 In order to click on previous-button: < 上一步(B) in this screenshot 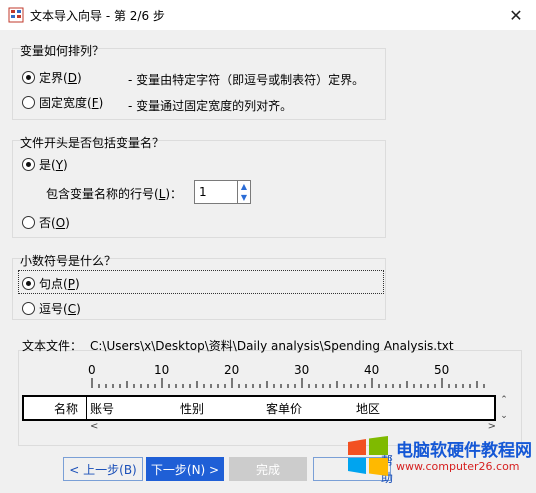, I will do `click(103, 469)`.